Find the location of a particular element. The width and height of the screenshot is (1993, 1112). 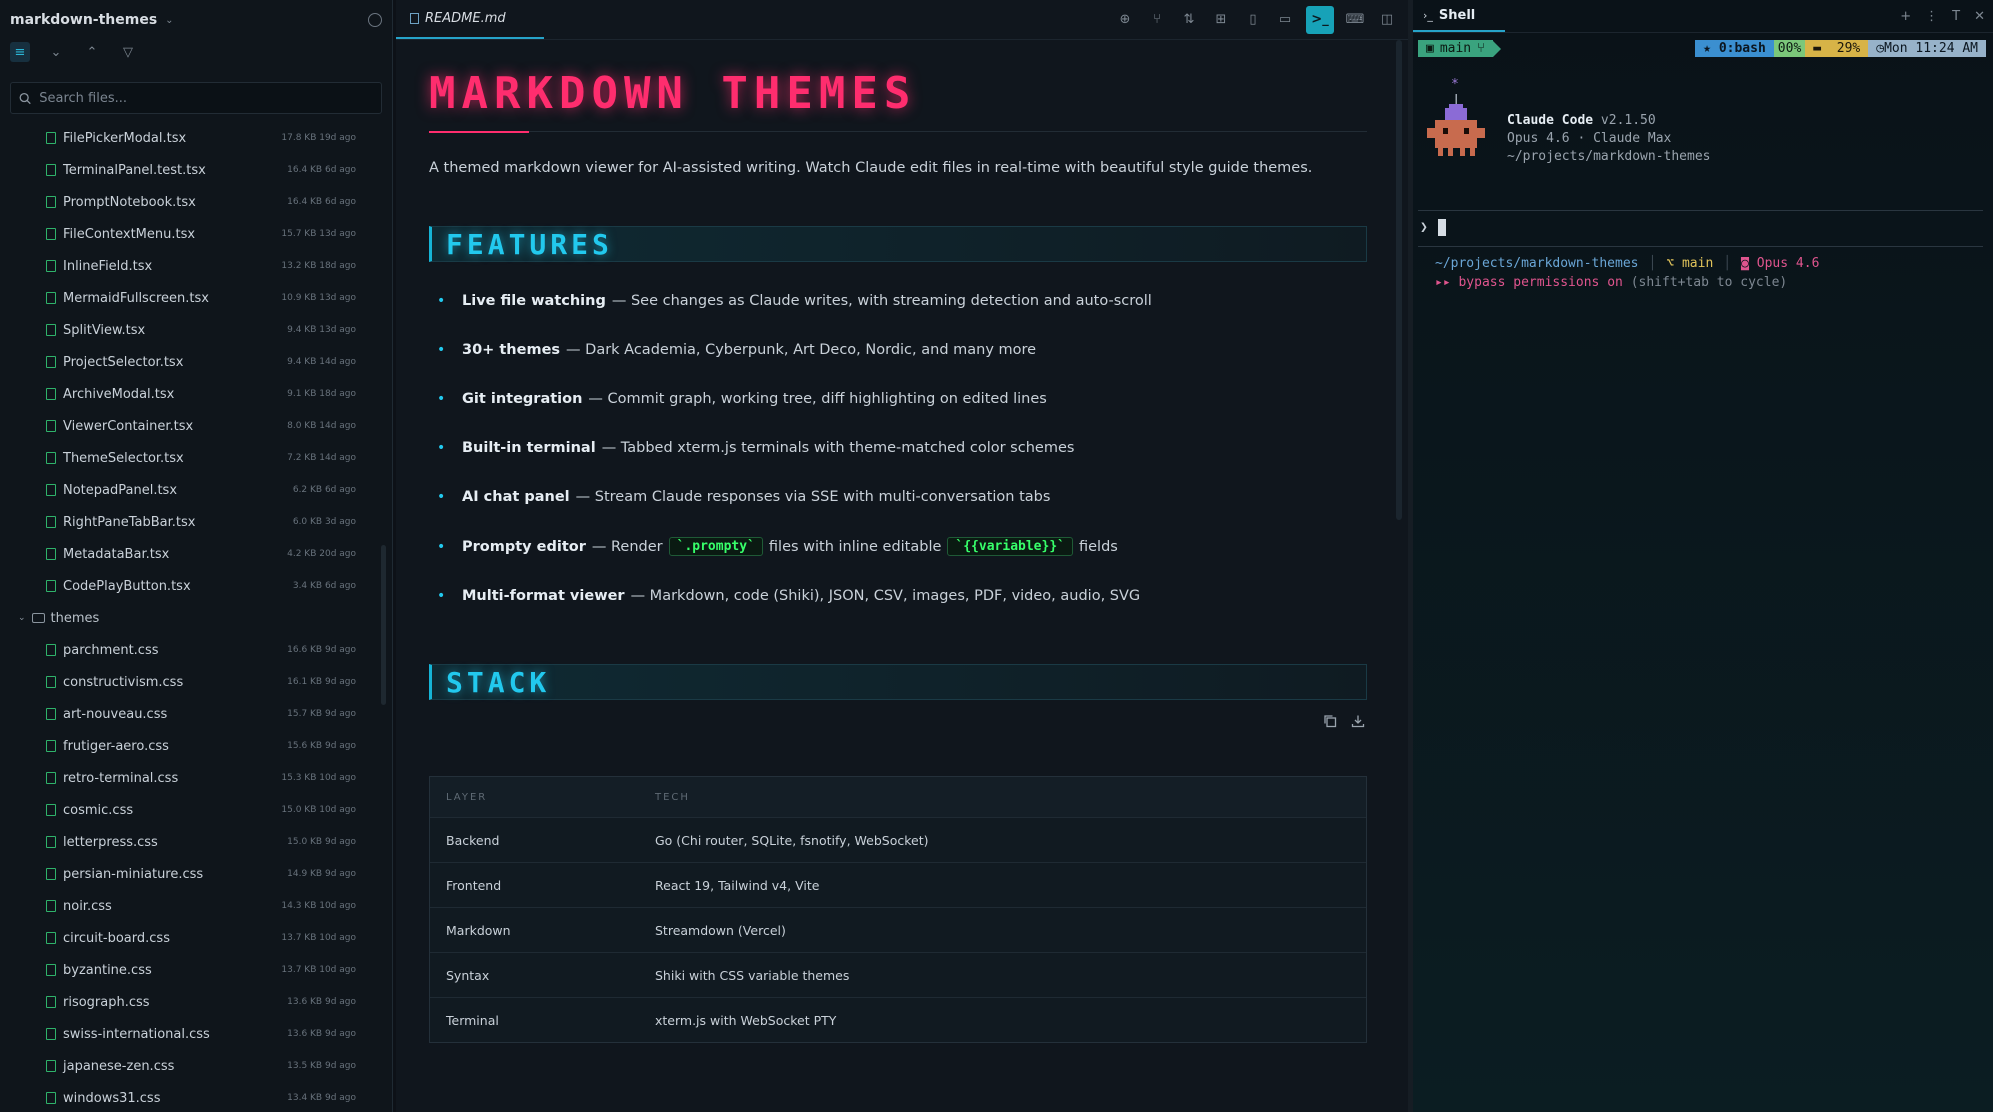

file-meta: 3.4 KB 6d ago is located at coordinates (324, 586).